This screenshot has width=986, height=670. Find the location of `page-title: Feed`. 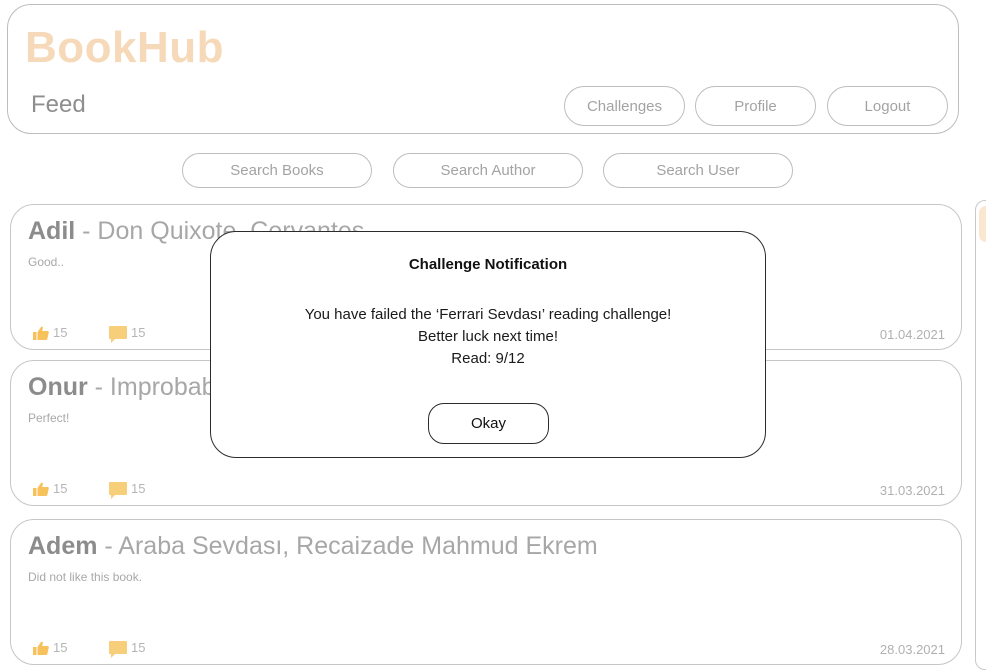

page-title: Feed is located at coordinates (58, 104).